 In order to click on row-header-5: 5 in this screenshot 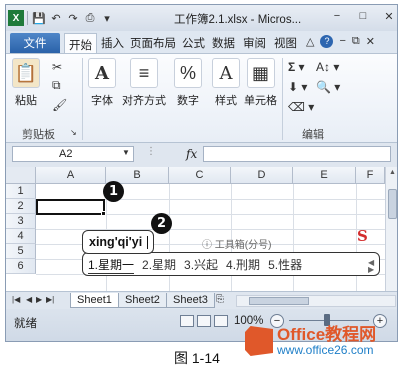, I will do `click(21, 251)`.